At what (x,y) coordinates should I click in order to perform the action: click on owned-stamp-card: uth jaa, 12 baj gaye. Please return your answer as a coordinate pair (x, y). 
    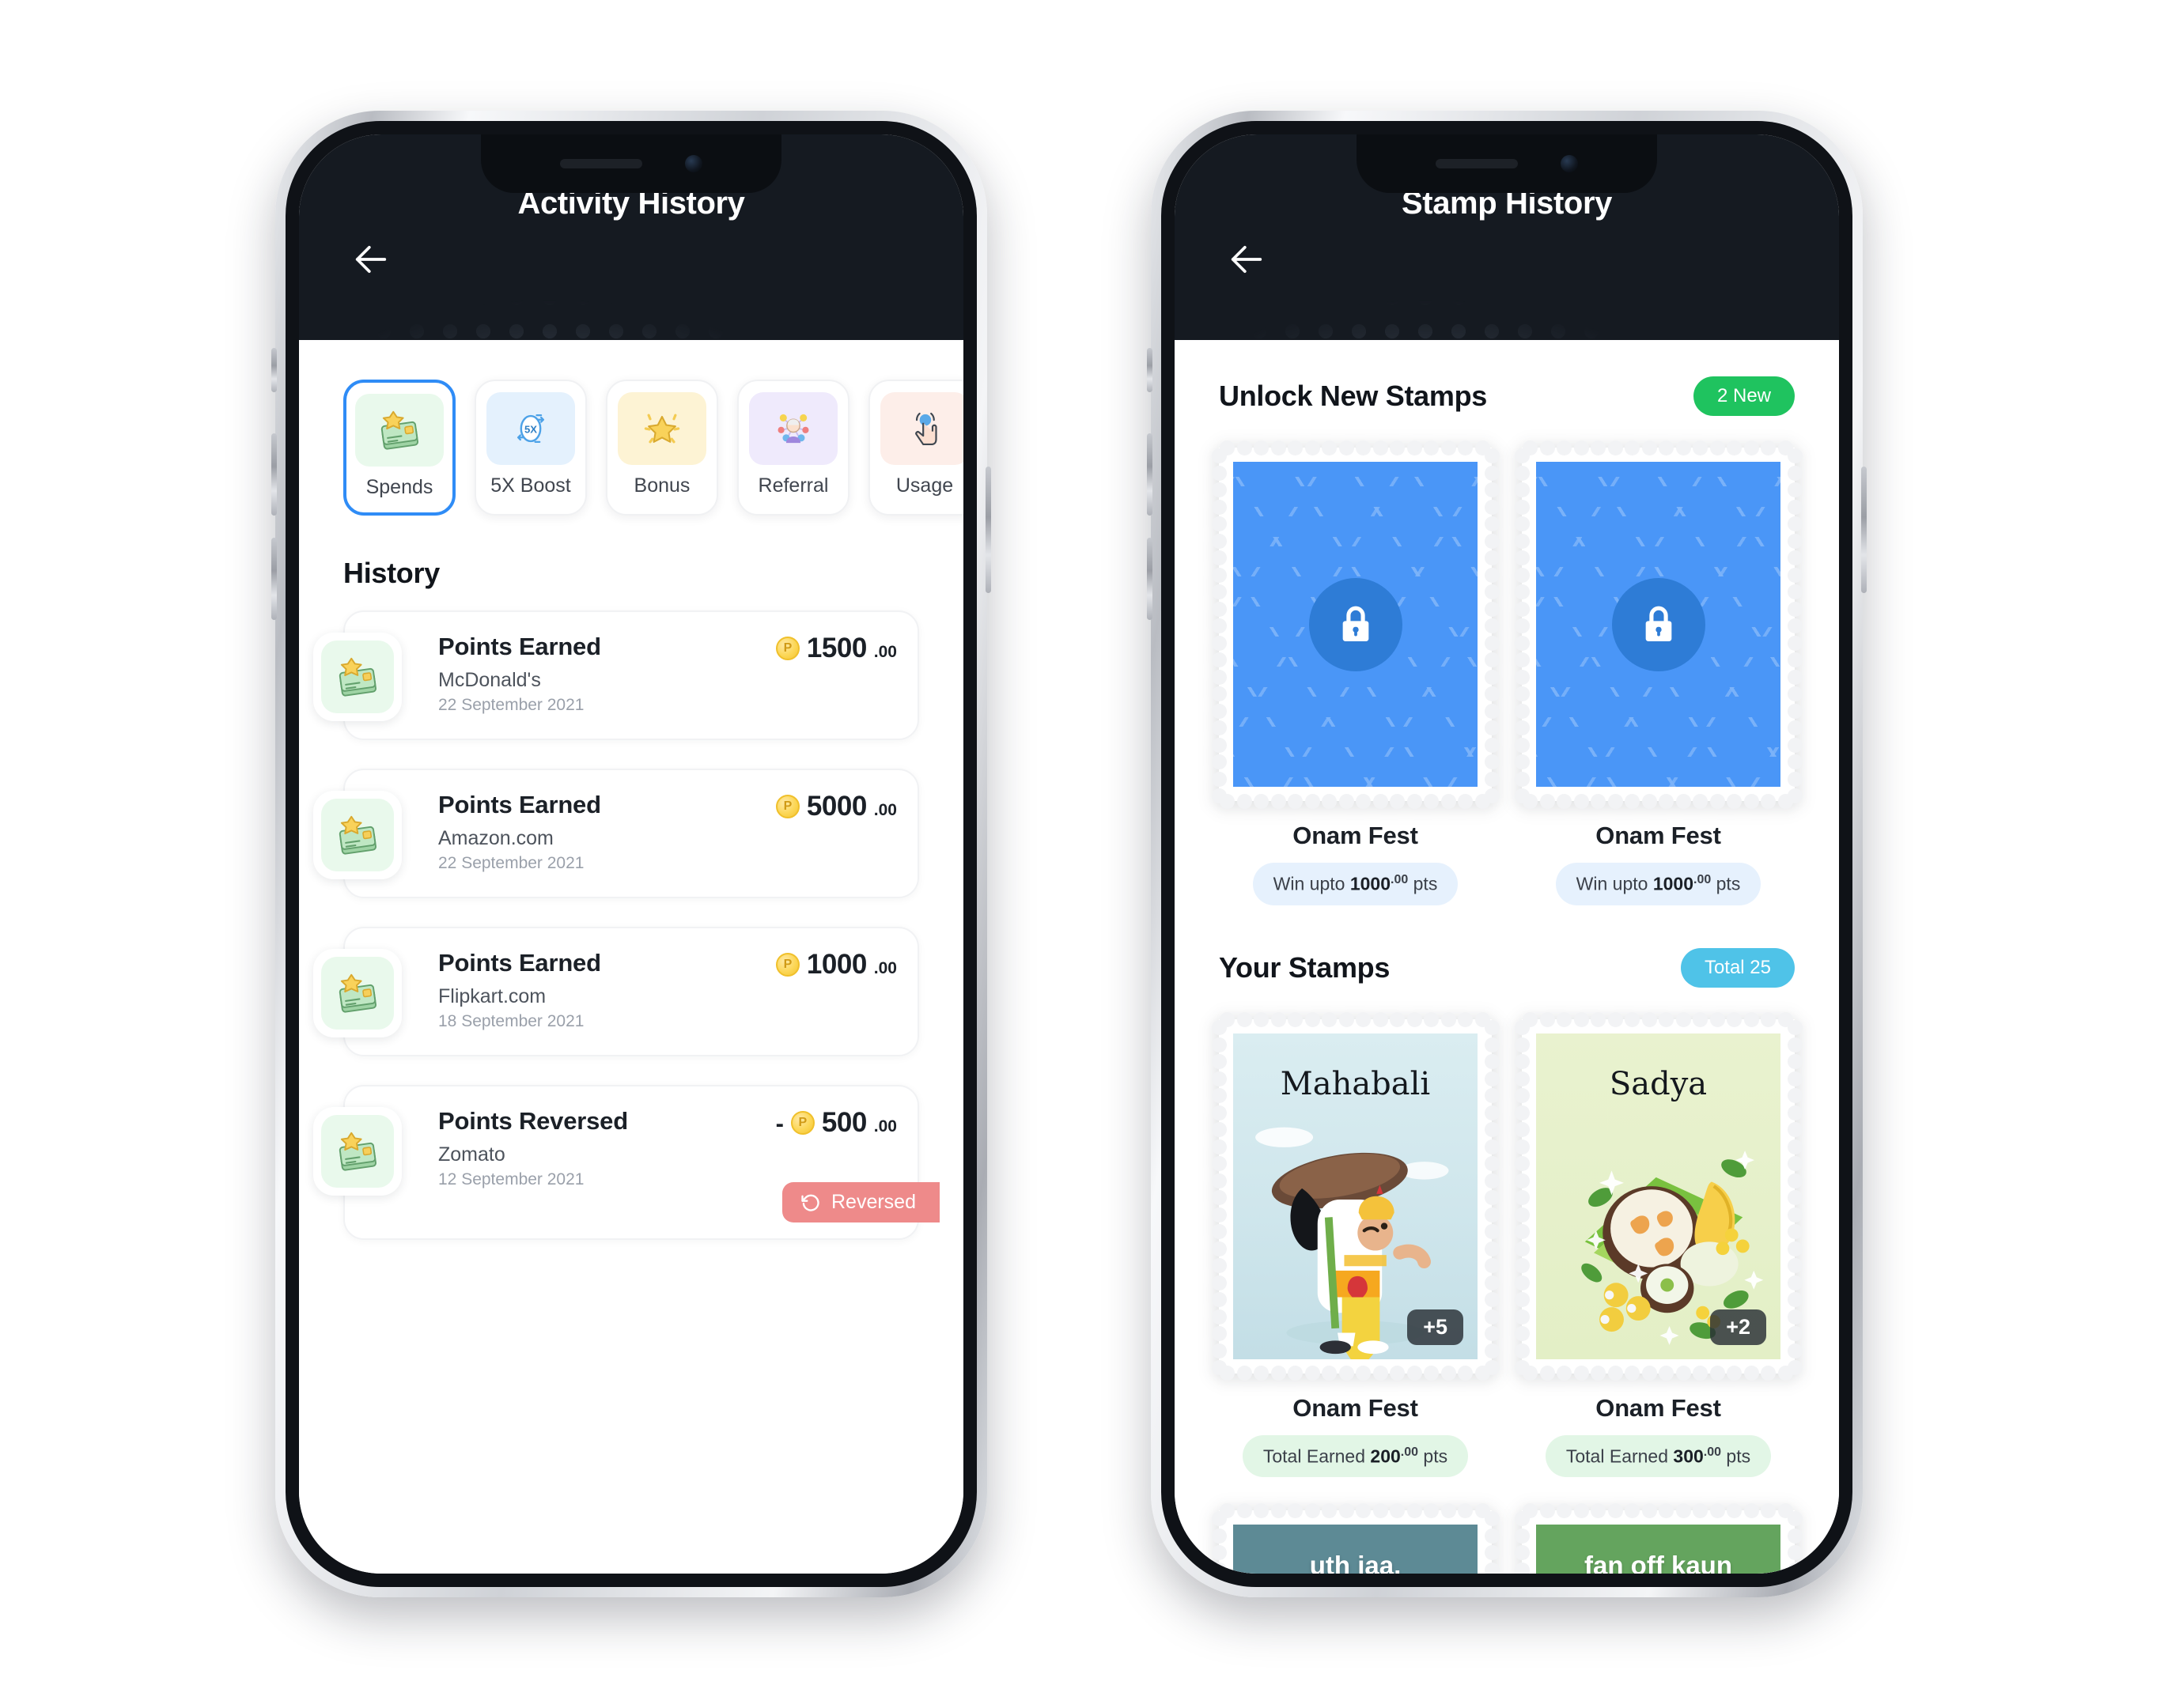
    Looking at the image, I should click on (1355, 1538).